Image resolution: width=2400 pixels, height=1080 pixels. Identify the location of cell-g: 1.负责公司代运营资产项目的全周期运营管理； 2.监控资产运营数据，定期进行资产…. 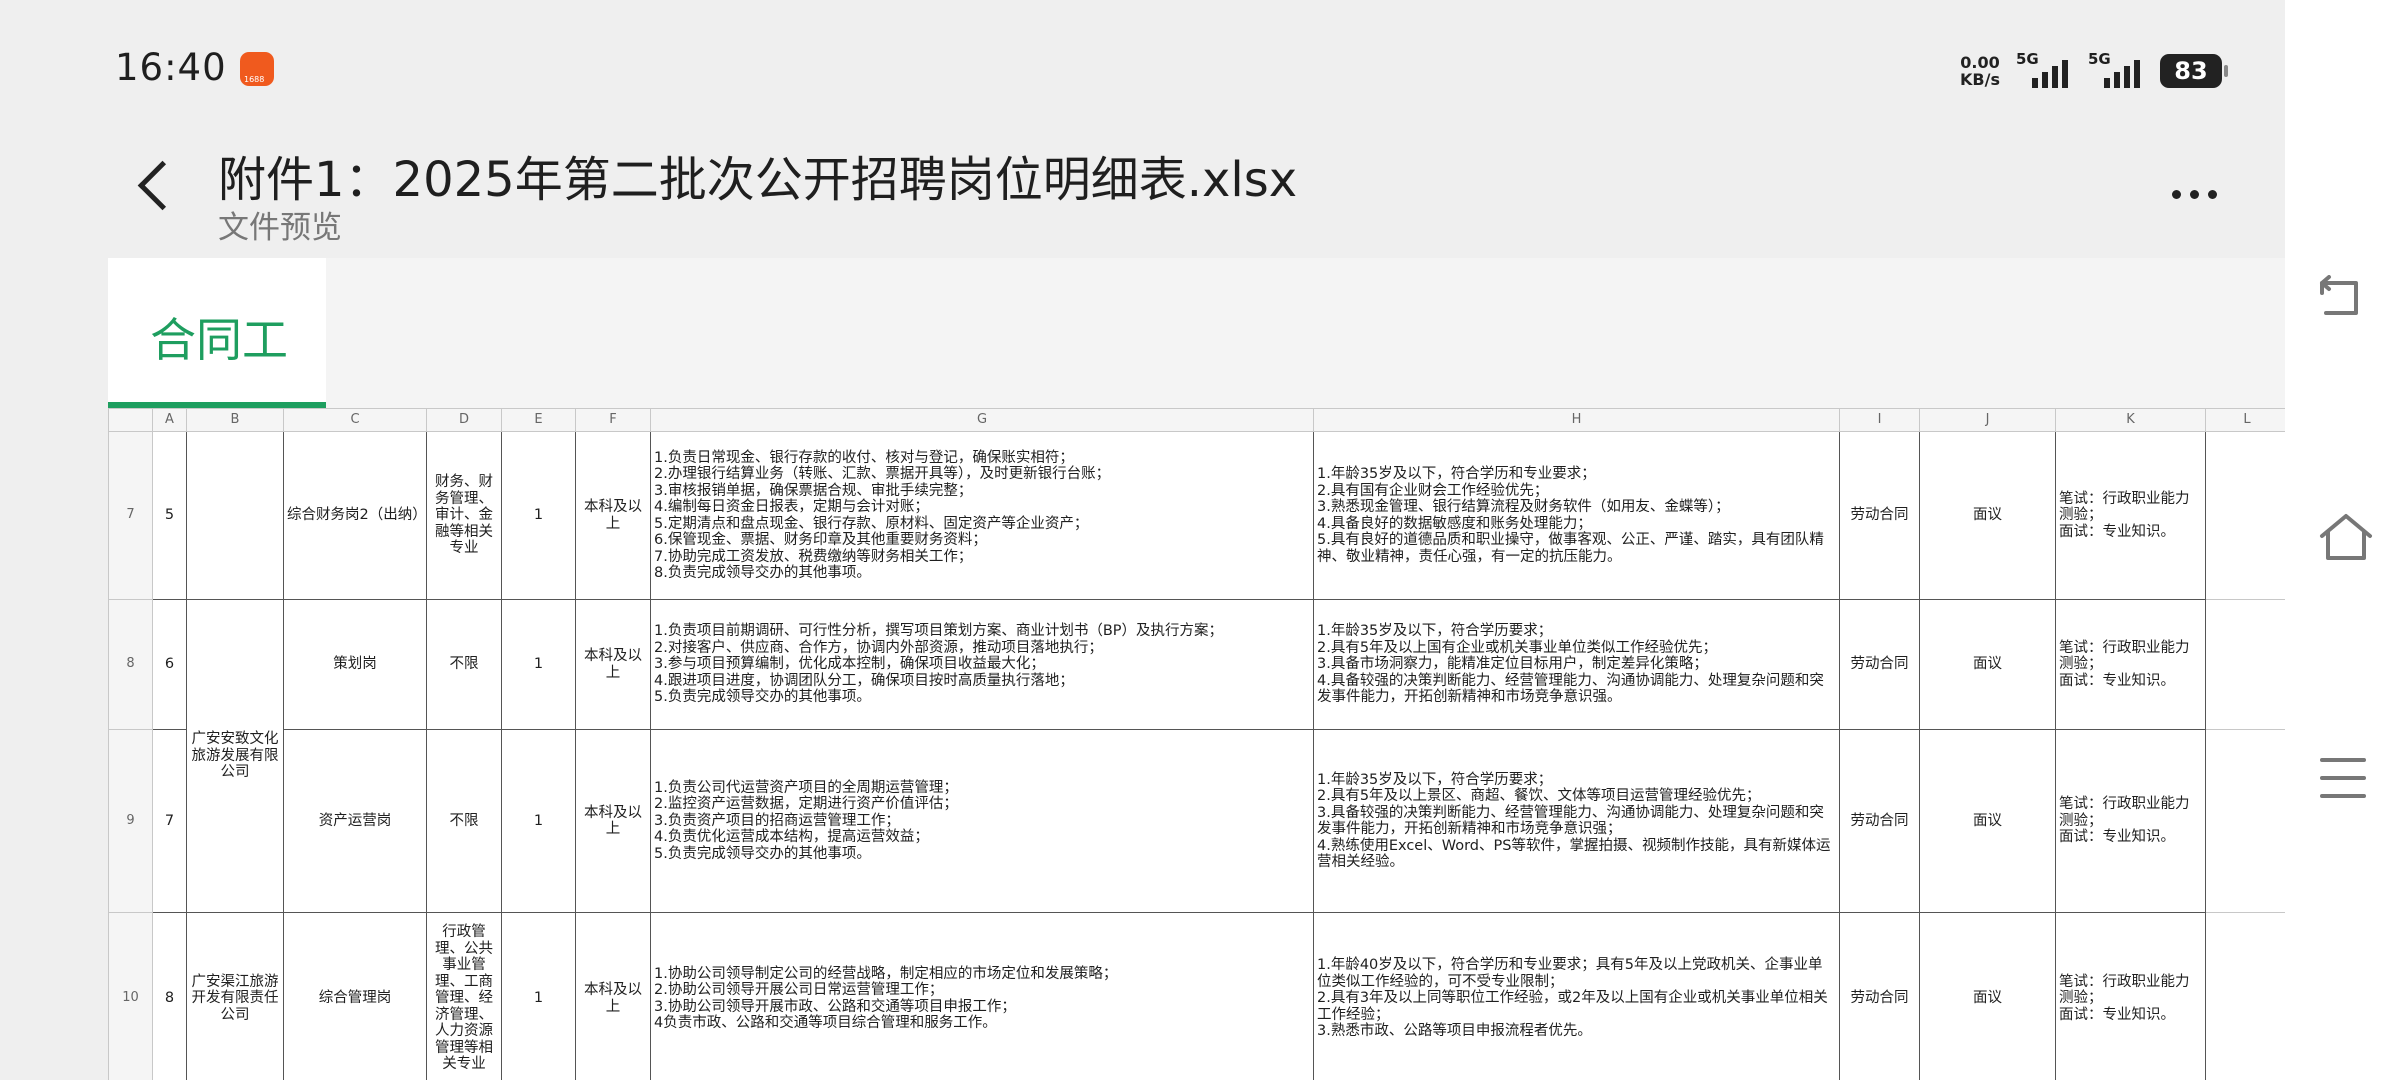
(982, 821).